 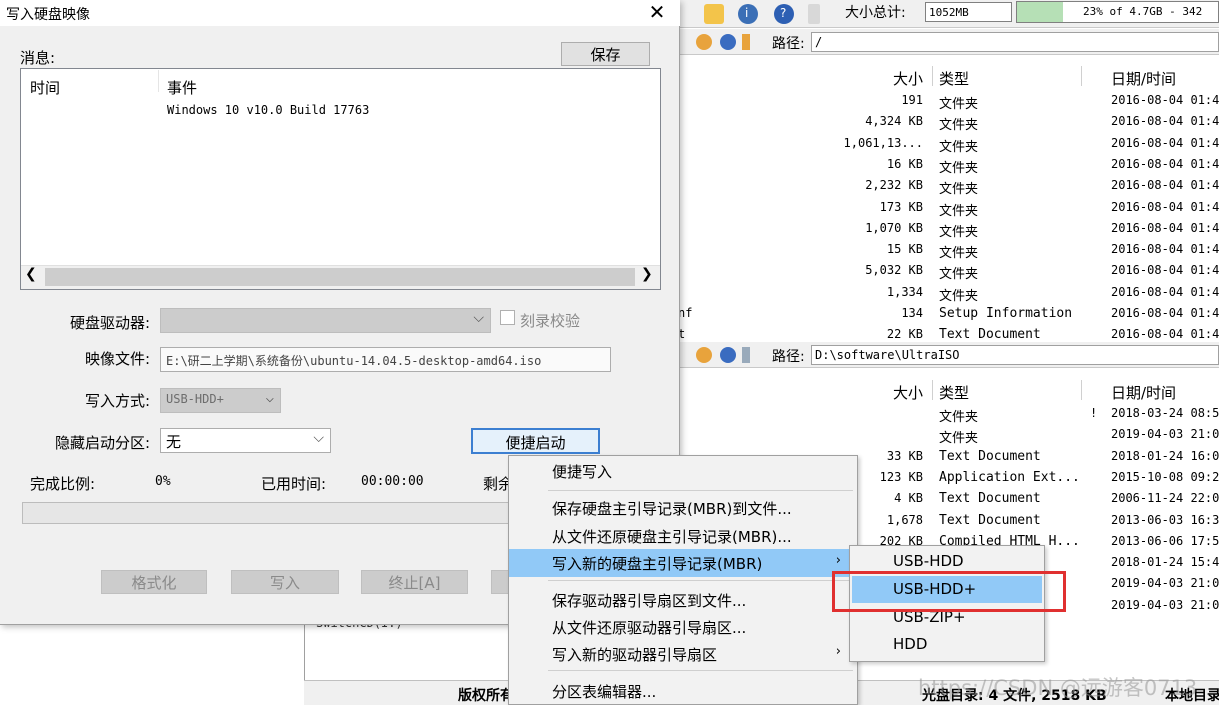 What do you see at coordinates (748, 14) in the screenshot?
I see `info-icon: i` at bounding box center [748, 14].